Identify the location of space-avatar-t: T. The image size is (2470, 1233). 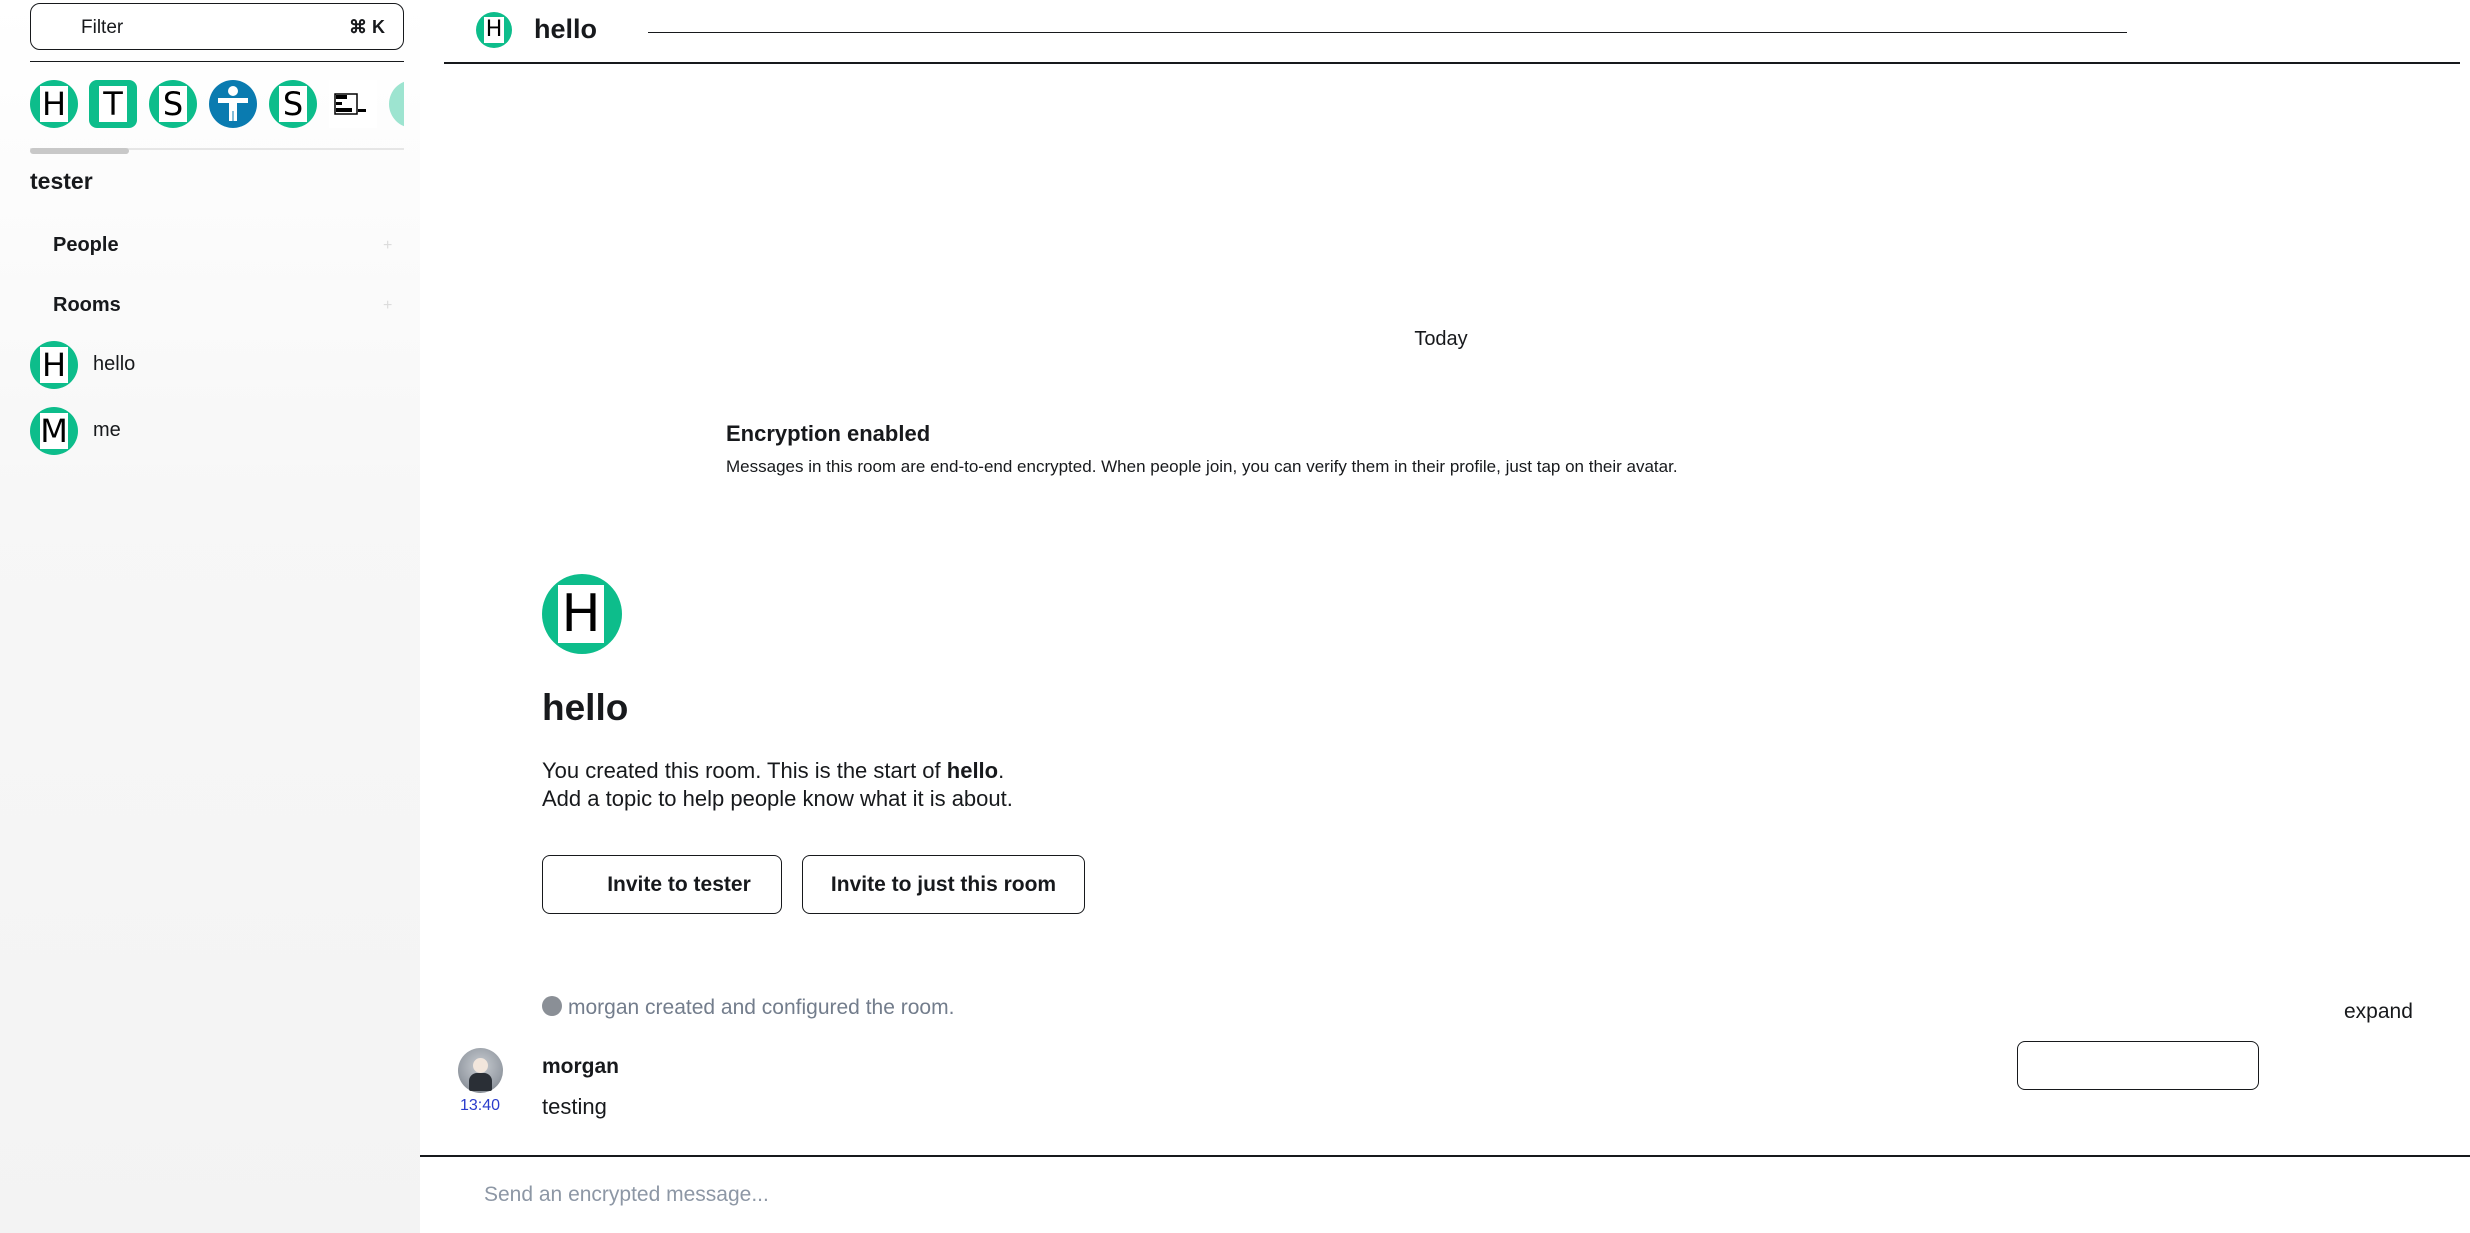
(113, 104).